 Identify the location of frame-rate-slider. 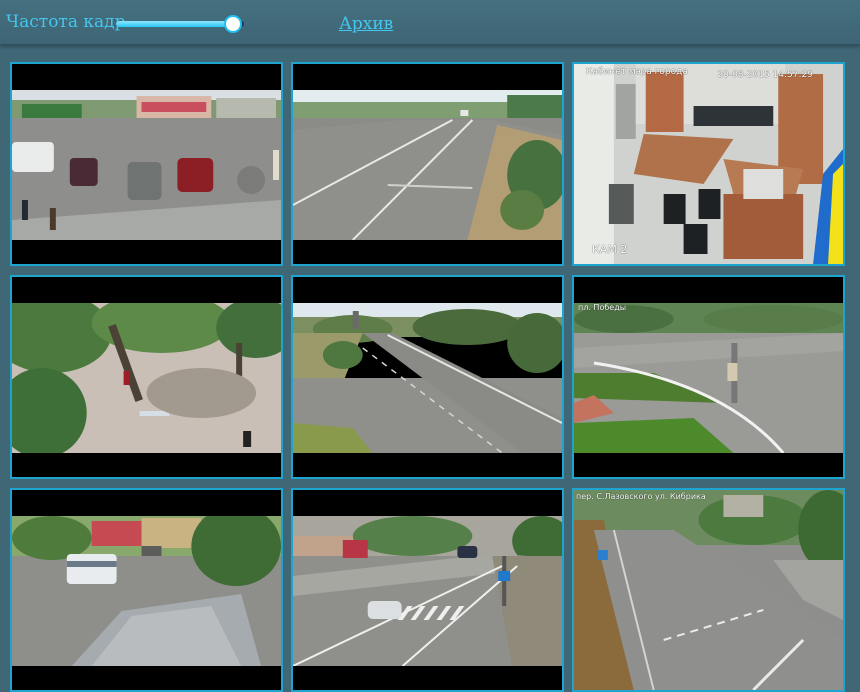
(184, 24).